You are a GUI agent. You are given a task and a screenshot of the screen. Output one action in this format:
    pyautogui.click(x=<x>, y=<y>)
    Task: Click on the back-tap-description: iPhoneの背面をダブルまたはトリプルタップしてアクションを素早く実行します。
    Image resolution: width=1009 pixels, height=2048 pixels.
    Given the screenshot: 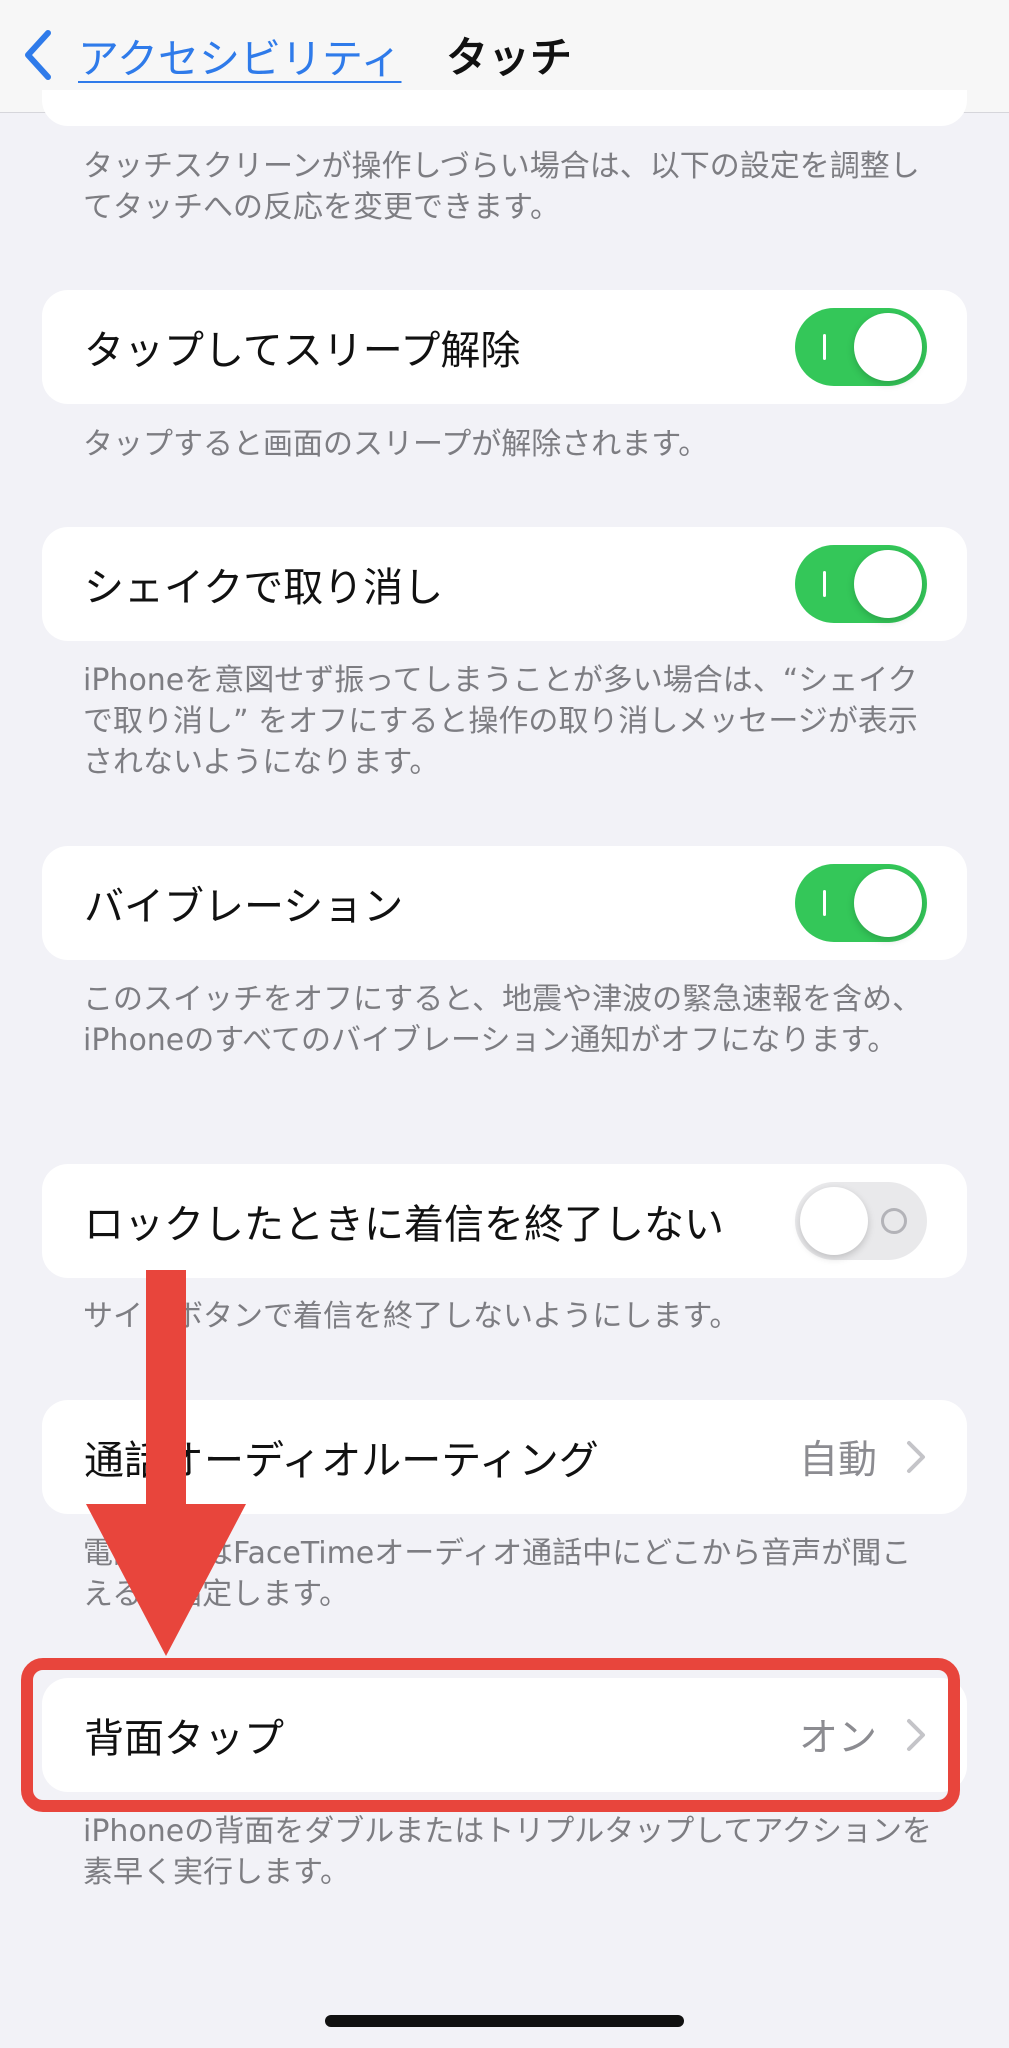 What is the action you would take?
    pyautogui.click(x=507, y=1852)
    